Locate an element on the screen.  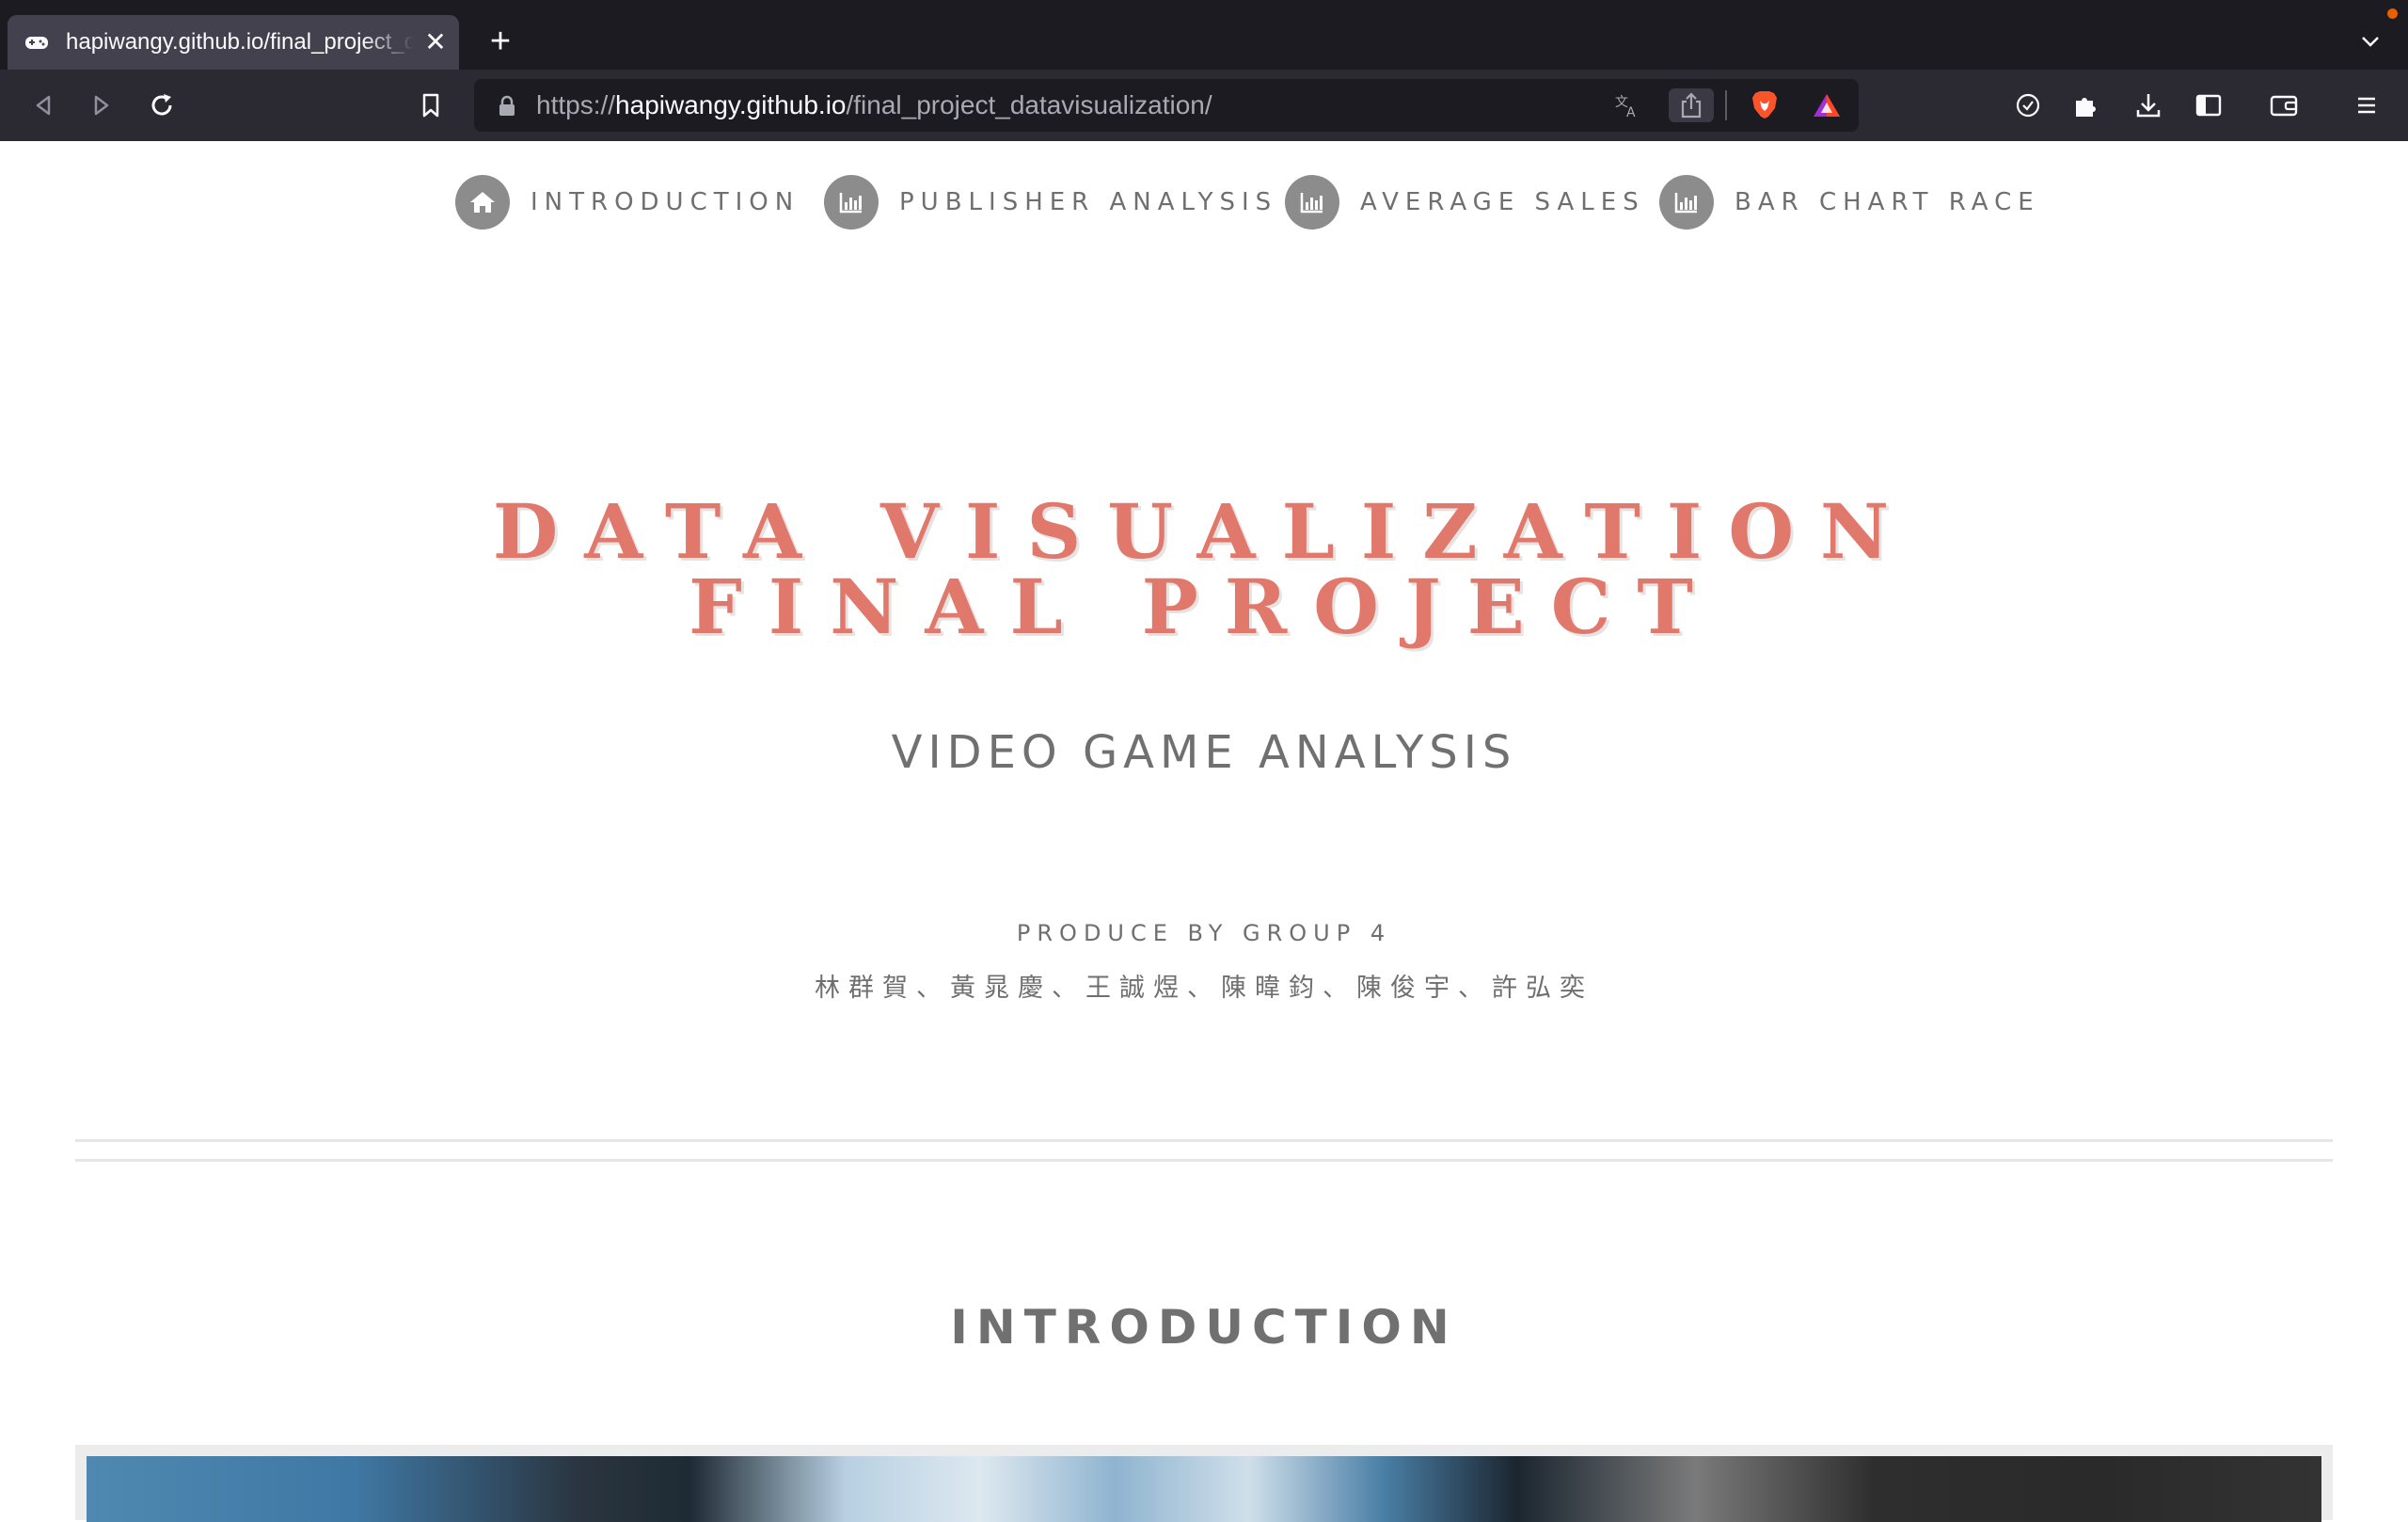
svg-text: A is located at coordinates (1631, 112).